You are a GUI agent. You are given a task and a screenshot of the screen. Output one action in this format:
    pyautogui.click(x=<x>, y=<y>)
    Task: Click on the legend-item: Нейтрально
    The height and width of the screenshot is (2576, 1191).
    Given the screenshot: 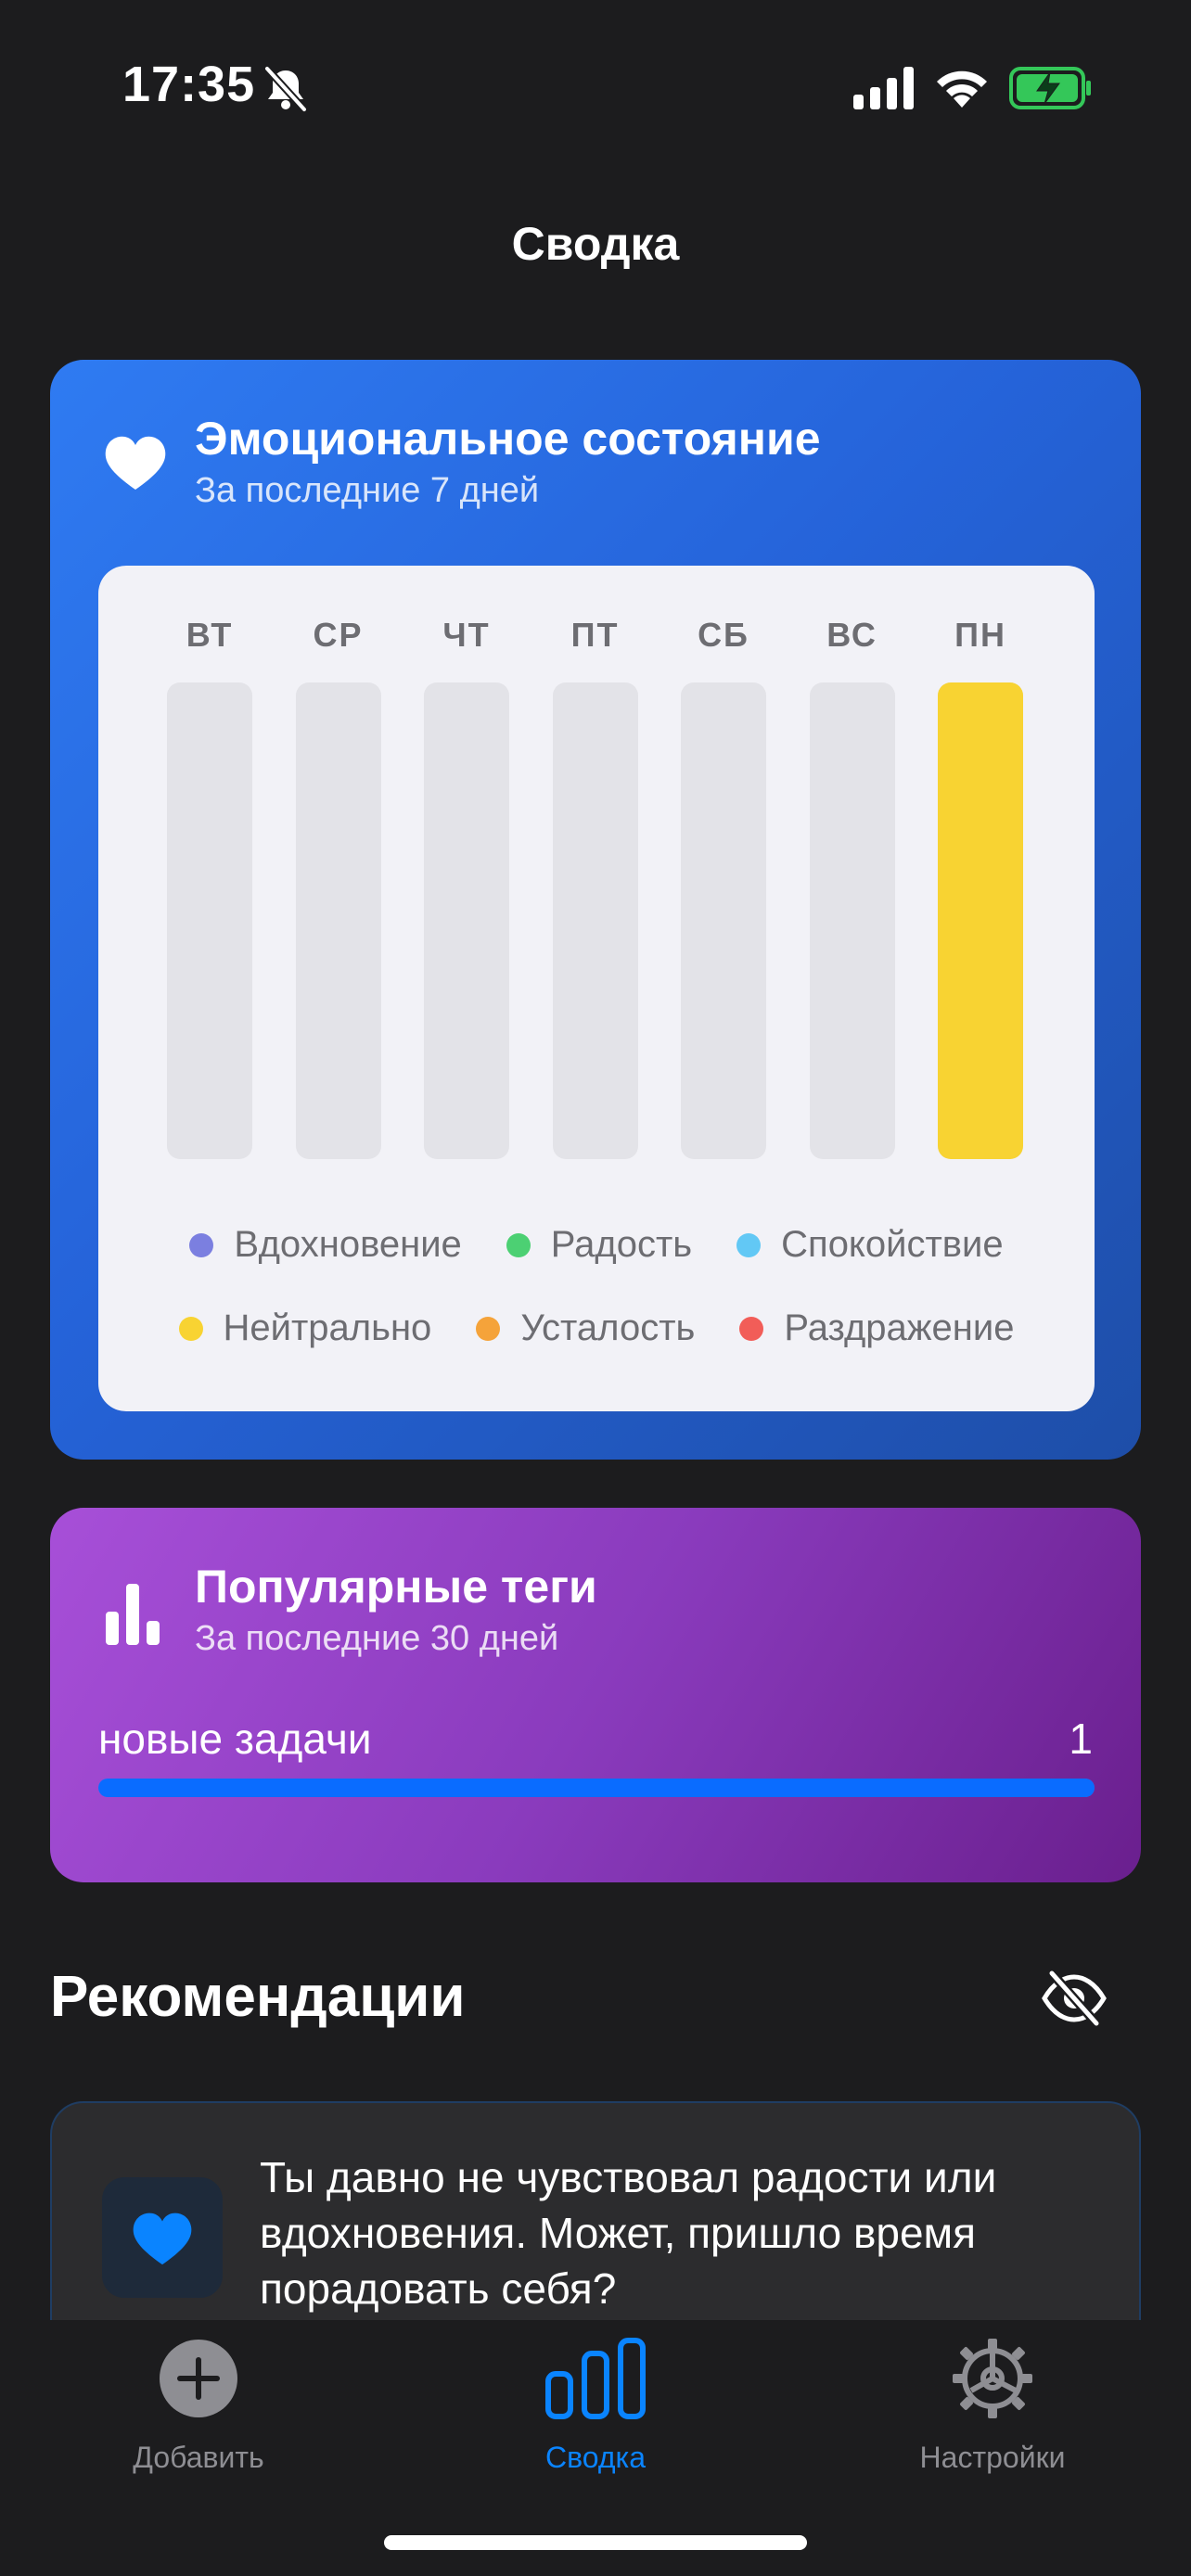 What is the action you would take?
    pyautogui.click(x=305, y=1328)
    